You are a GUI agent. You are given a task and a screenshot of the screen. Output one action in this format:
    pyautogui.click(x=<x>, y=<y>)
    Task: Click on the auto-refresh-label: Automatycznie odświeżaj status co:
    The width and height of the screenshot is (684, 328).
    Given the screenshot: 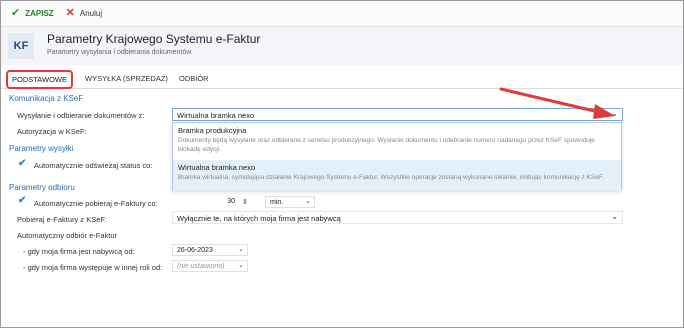 What is the action you would take?
    pyautogui.click(x=93, y=165)
    